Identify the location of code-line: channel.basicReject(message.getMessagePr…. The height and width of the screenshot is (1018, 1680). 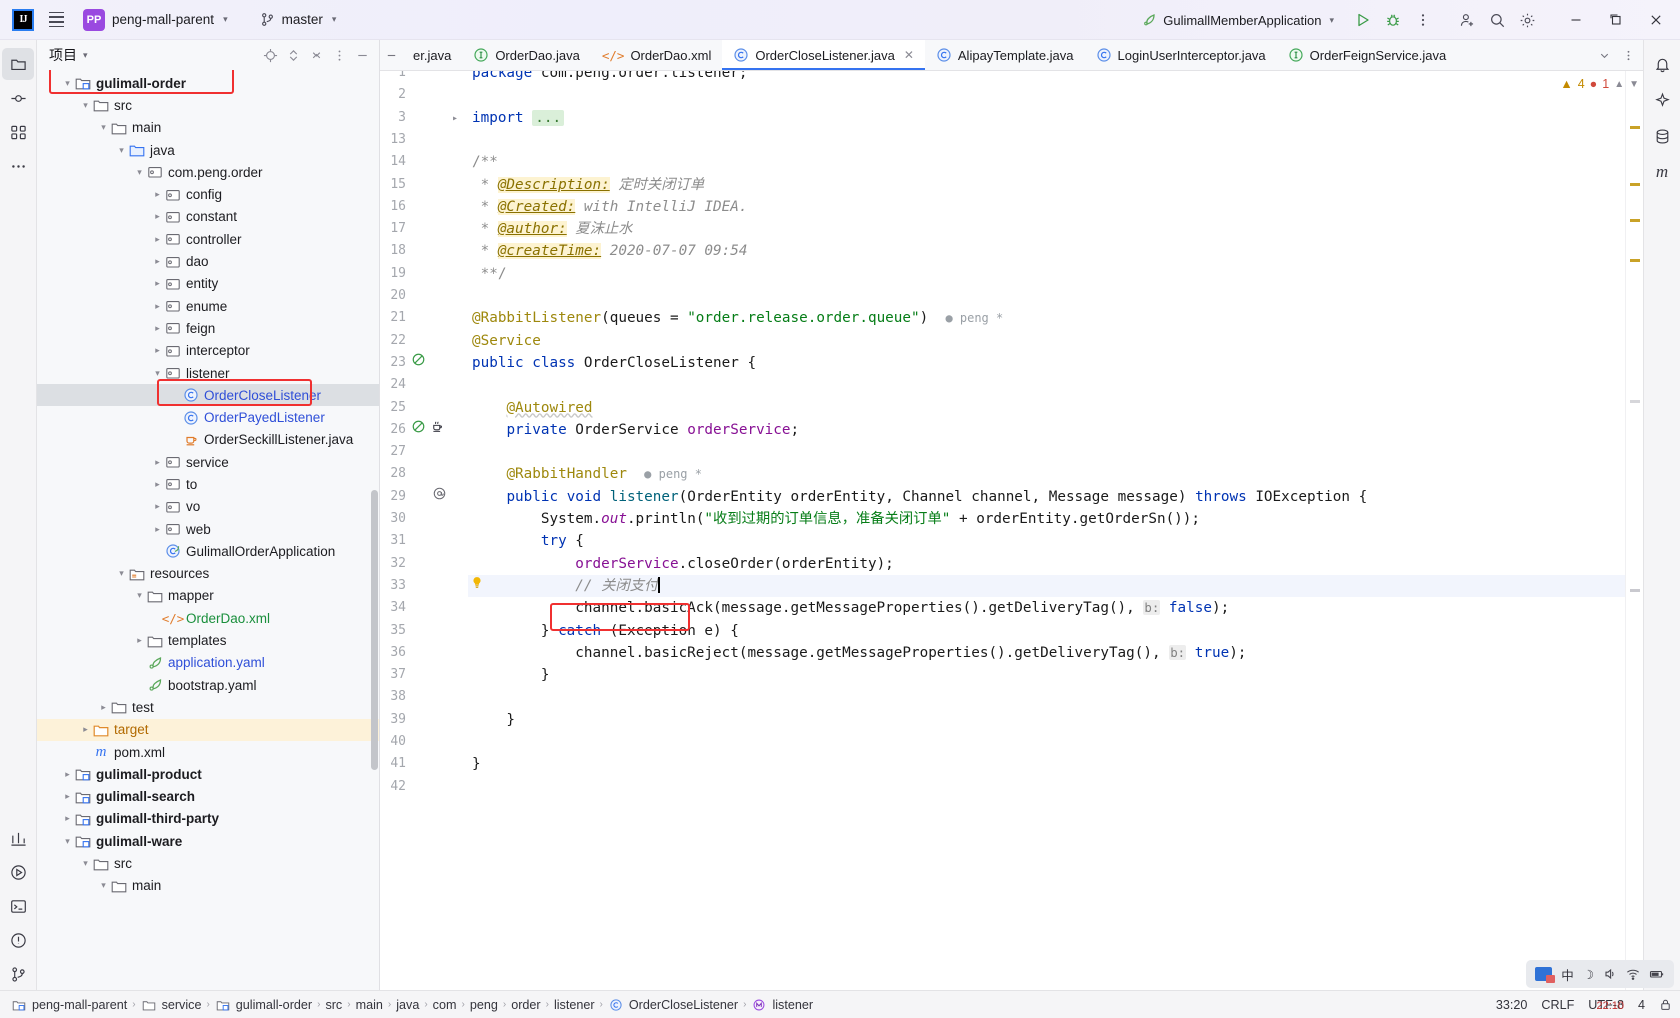
(1055, 653).